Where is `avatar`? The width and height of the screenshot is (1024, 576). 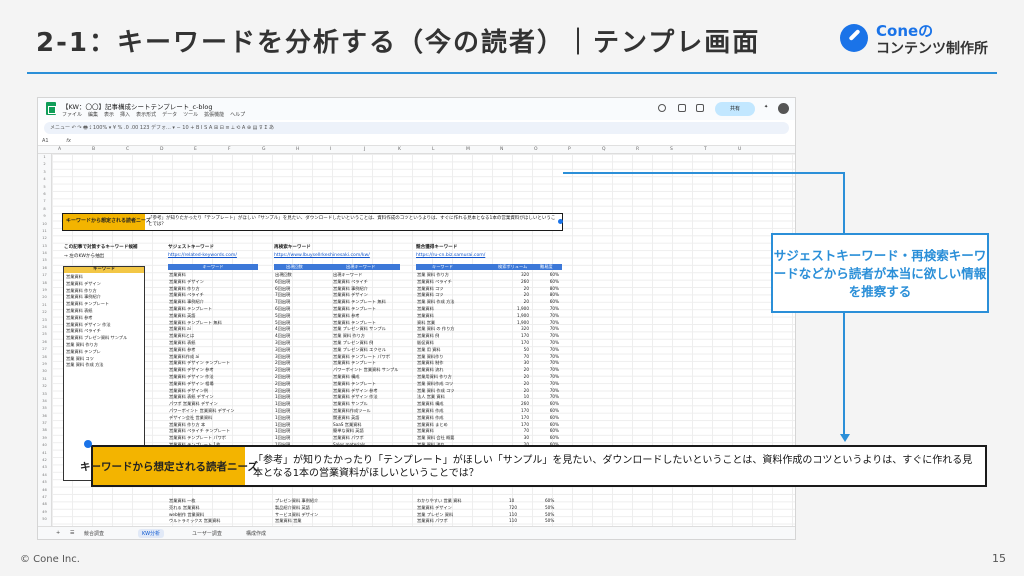 avatar is located at coordinates (783, 108).